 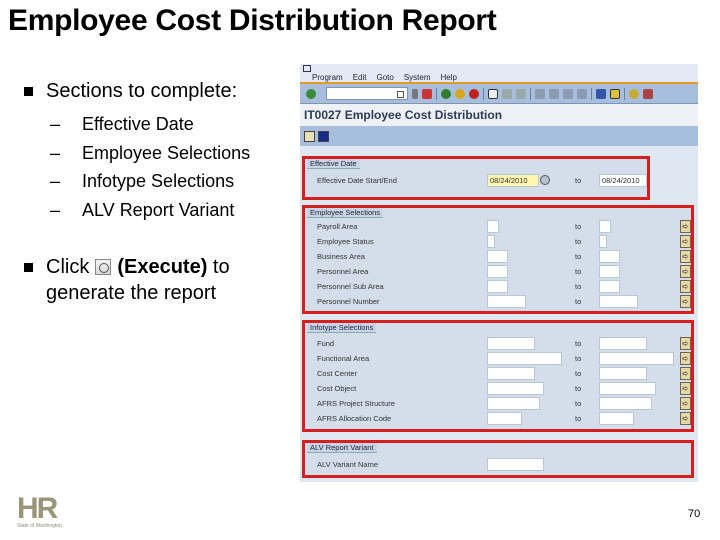 I want to click on back-arrow-icon, so click(x=415, y=93).